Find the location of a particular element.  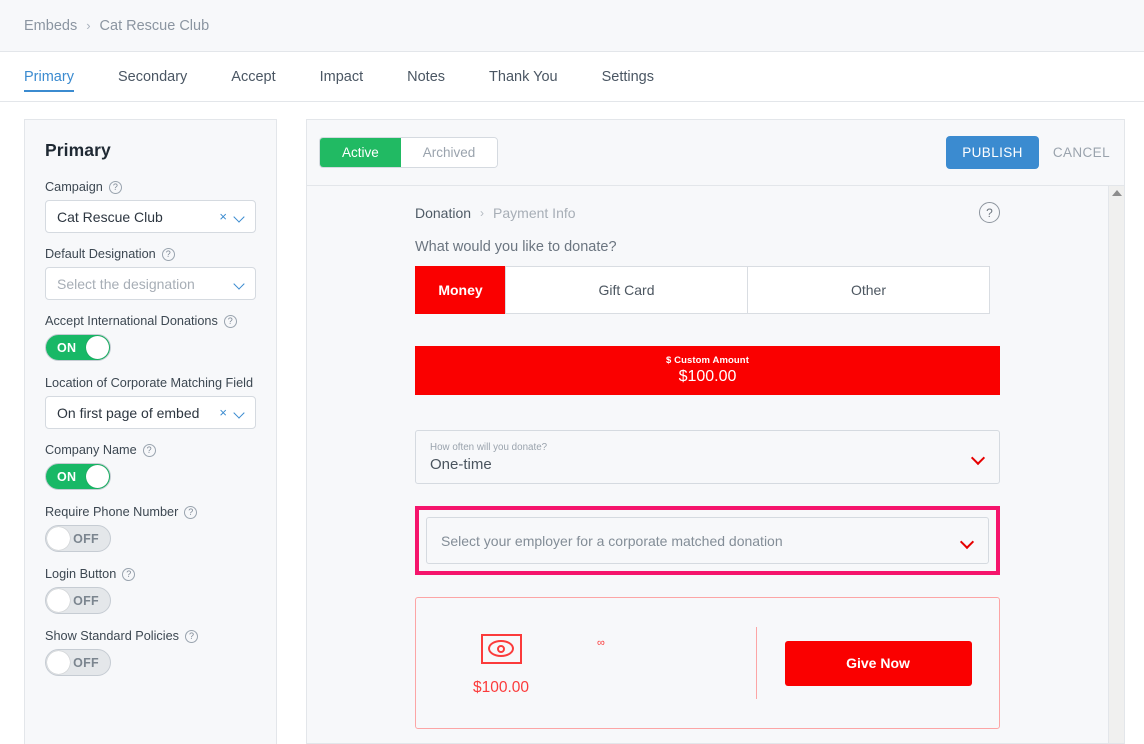

login-button-label-text: Login Button is located at coordinates (81, 574).